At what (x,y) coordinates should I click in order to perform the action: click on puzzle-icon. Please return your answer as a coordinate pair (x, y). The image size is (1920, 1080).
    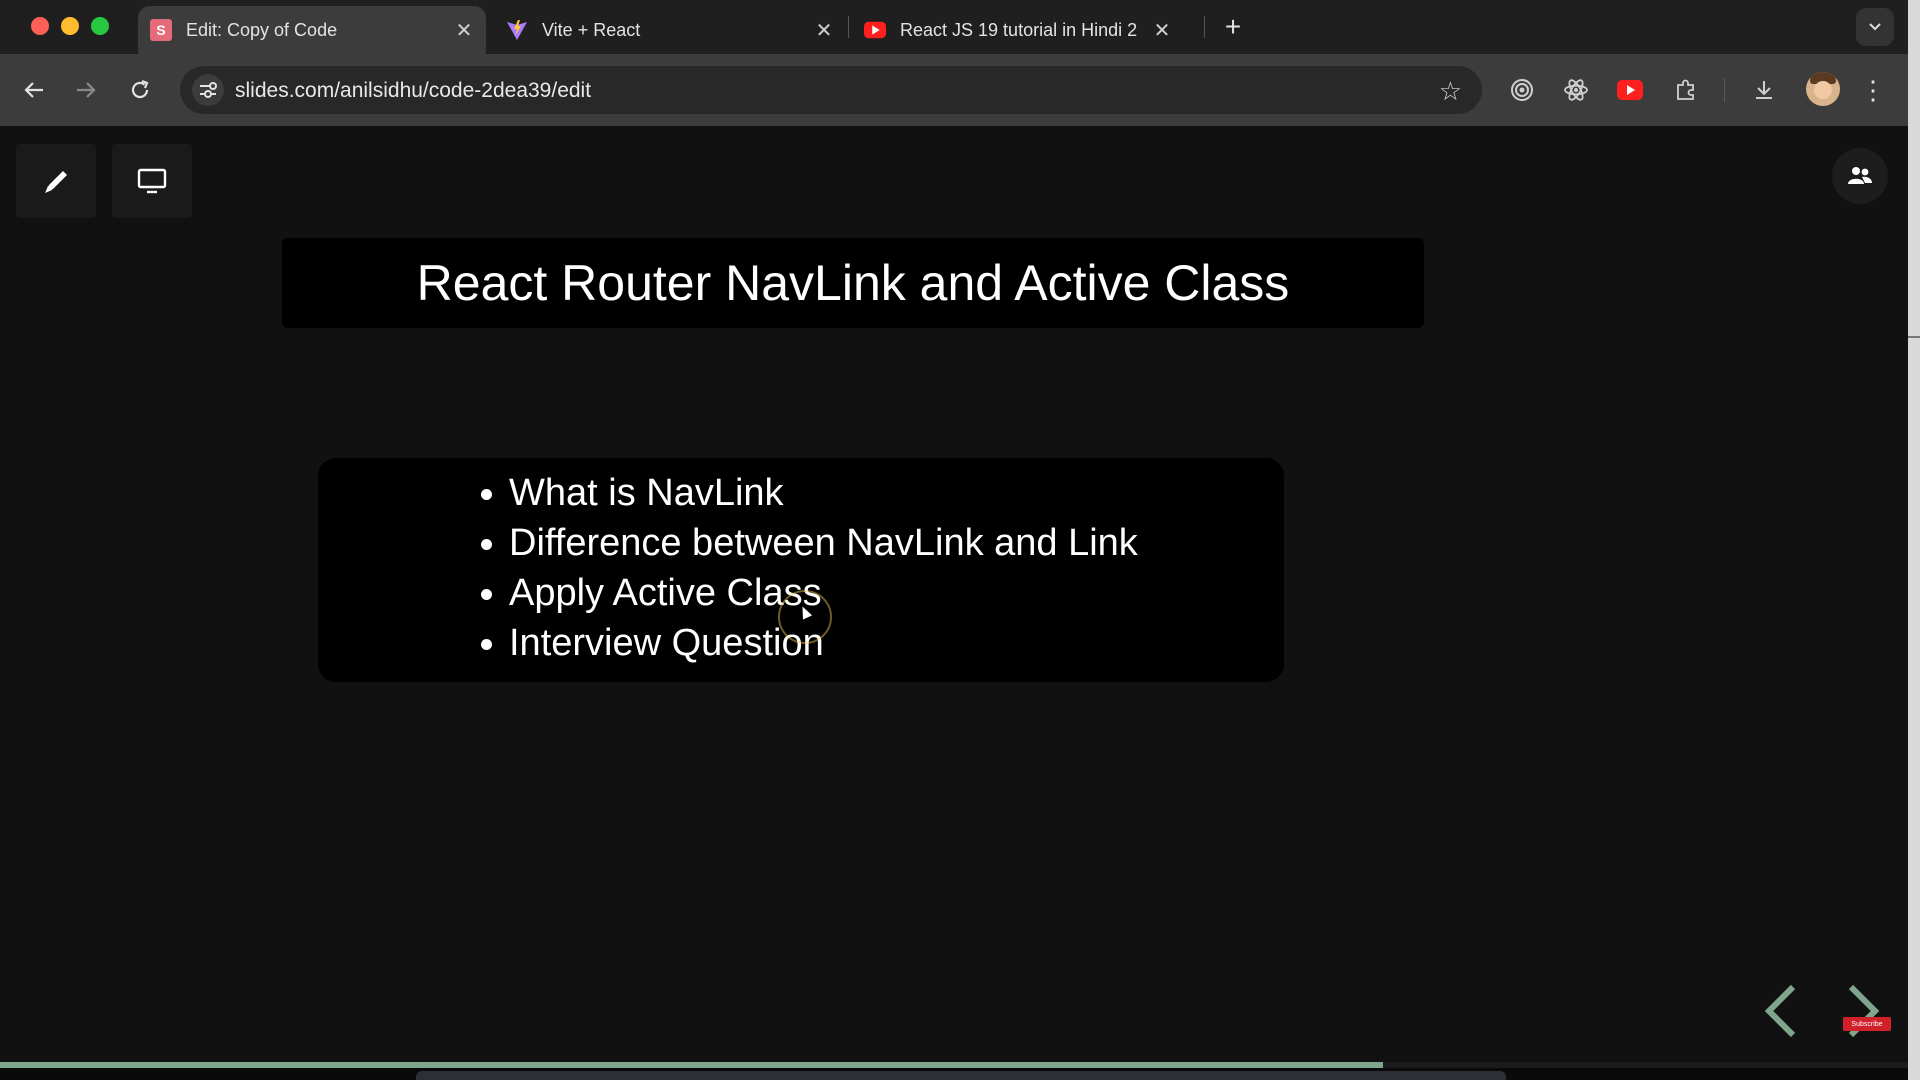
    Looking at the image, I should click on (1686, 90).